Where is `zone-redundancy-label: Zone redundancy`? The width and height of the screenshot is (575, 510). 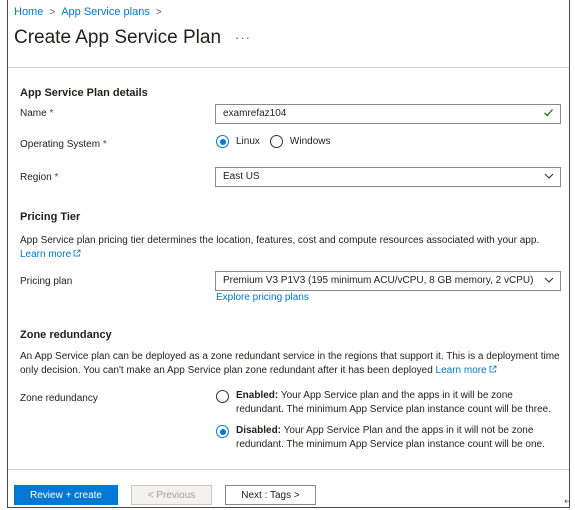
zone-redundancy-label: Zone redundancy is located at coordinates (59, 398).